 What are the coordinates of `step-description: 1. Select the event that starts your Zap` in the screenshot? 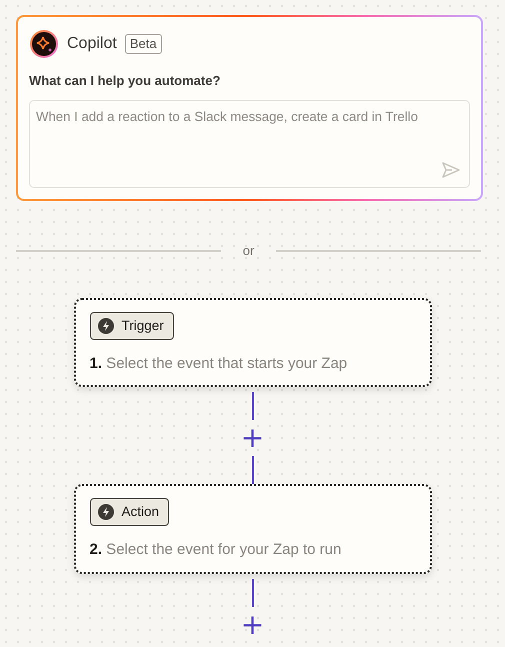 It's located at (219, 364).